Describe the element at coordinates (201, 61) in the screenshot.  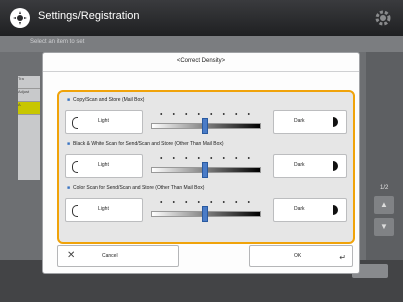
I see `dialog-title: <Correct Density>` at that location.